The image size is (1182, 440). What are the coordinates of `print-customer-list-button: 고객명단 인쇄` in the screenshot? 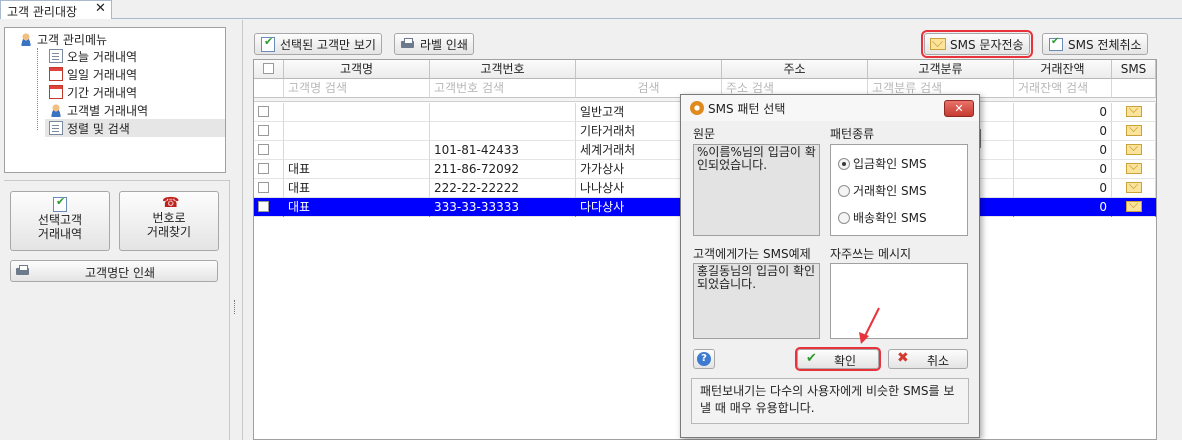 It's located at (114, 271).